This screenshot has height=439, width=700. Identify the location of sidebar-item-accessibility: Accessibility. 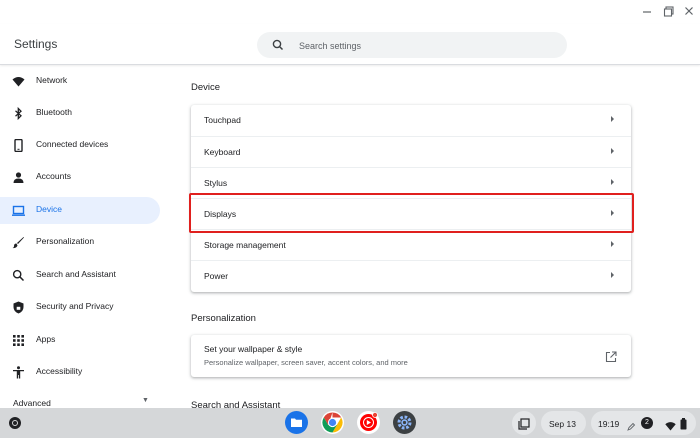
(80, 372).